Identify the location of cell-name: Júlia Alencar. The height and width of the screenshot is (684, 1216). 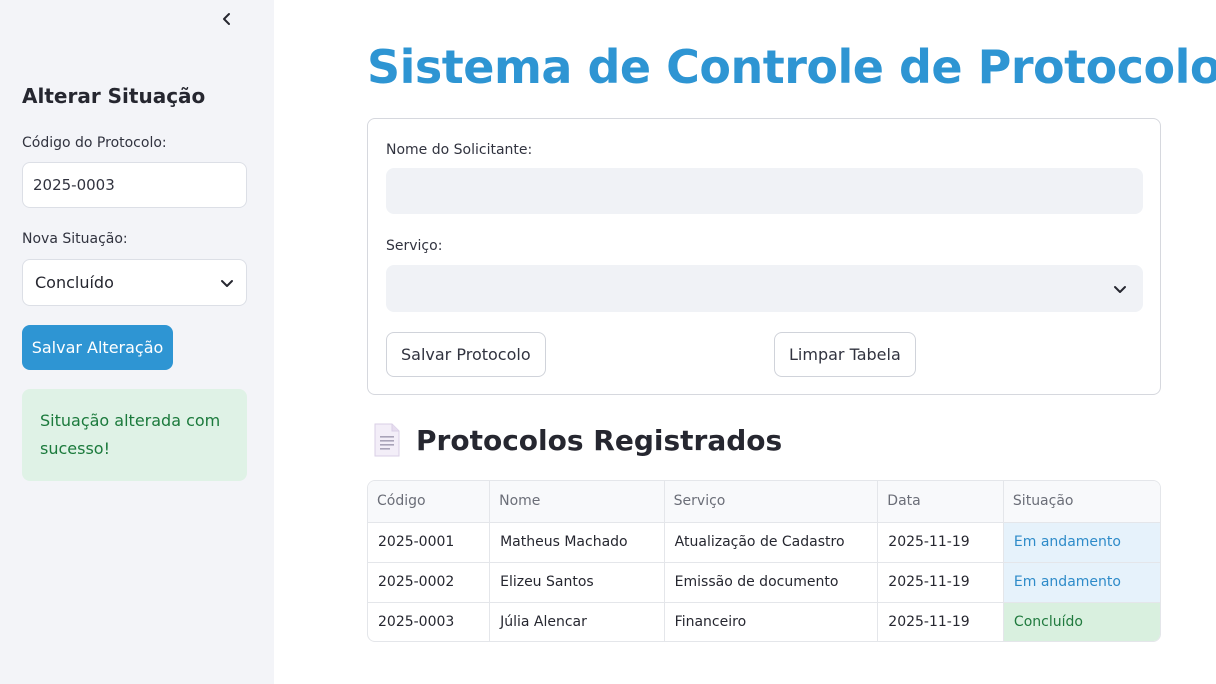
(577, 621).